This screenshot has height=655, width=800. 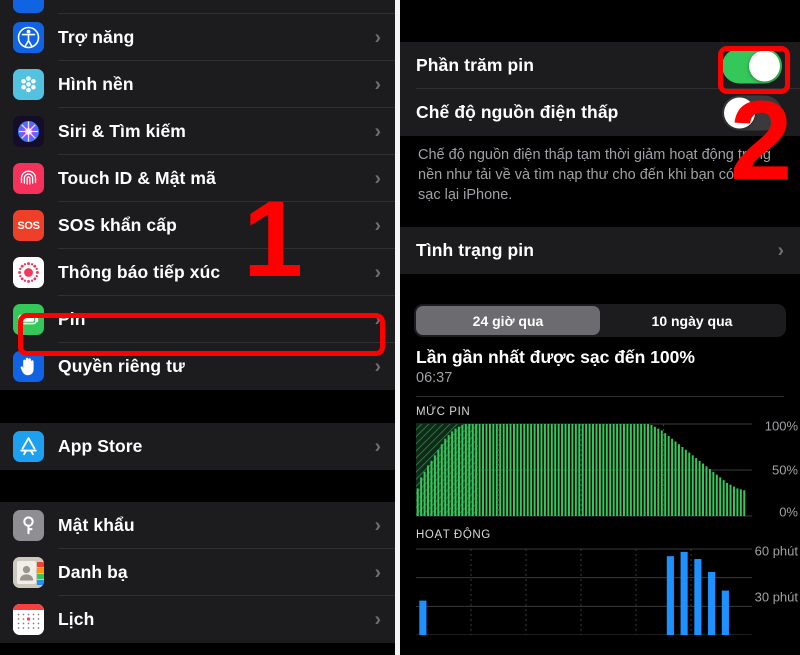 What do you see at coordinates (96, 84) in the screenshot?
I see `sidebar-item-label: Hình nền` at bounding box center [96, 84].